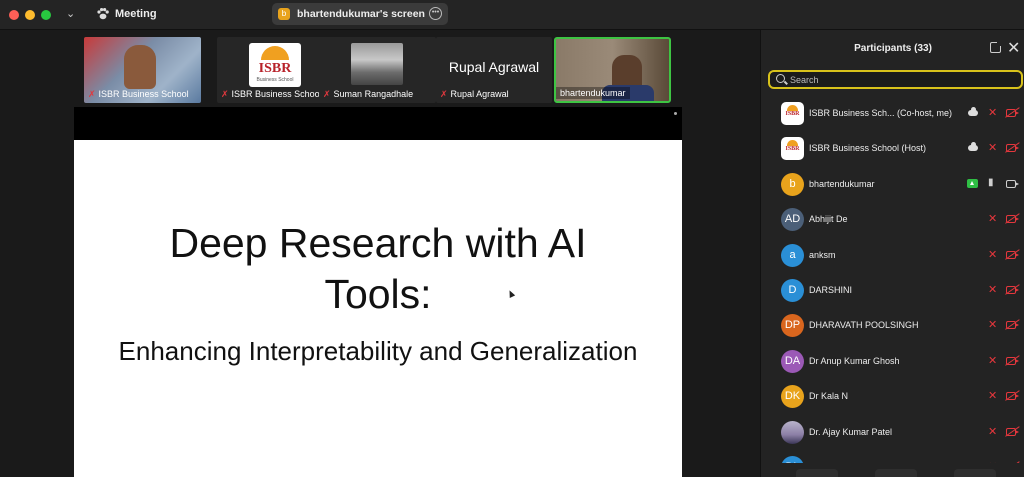 Image resolution: width=1024 pixels, height=477 pixels. I want to click on participant-name: DARSHINI, so click(831, 290).